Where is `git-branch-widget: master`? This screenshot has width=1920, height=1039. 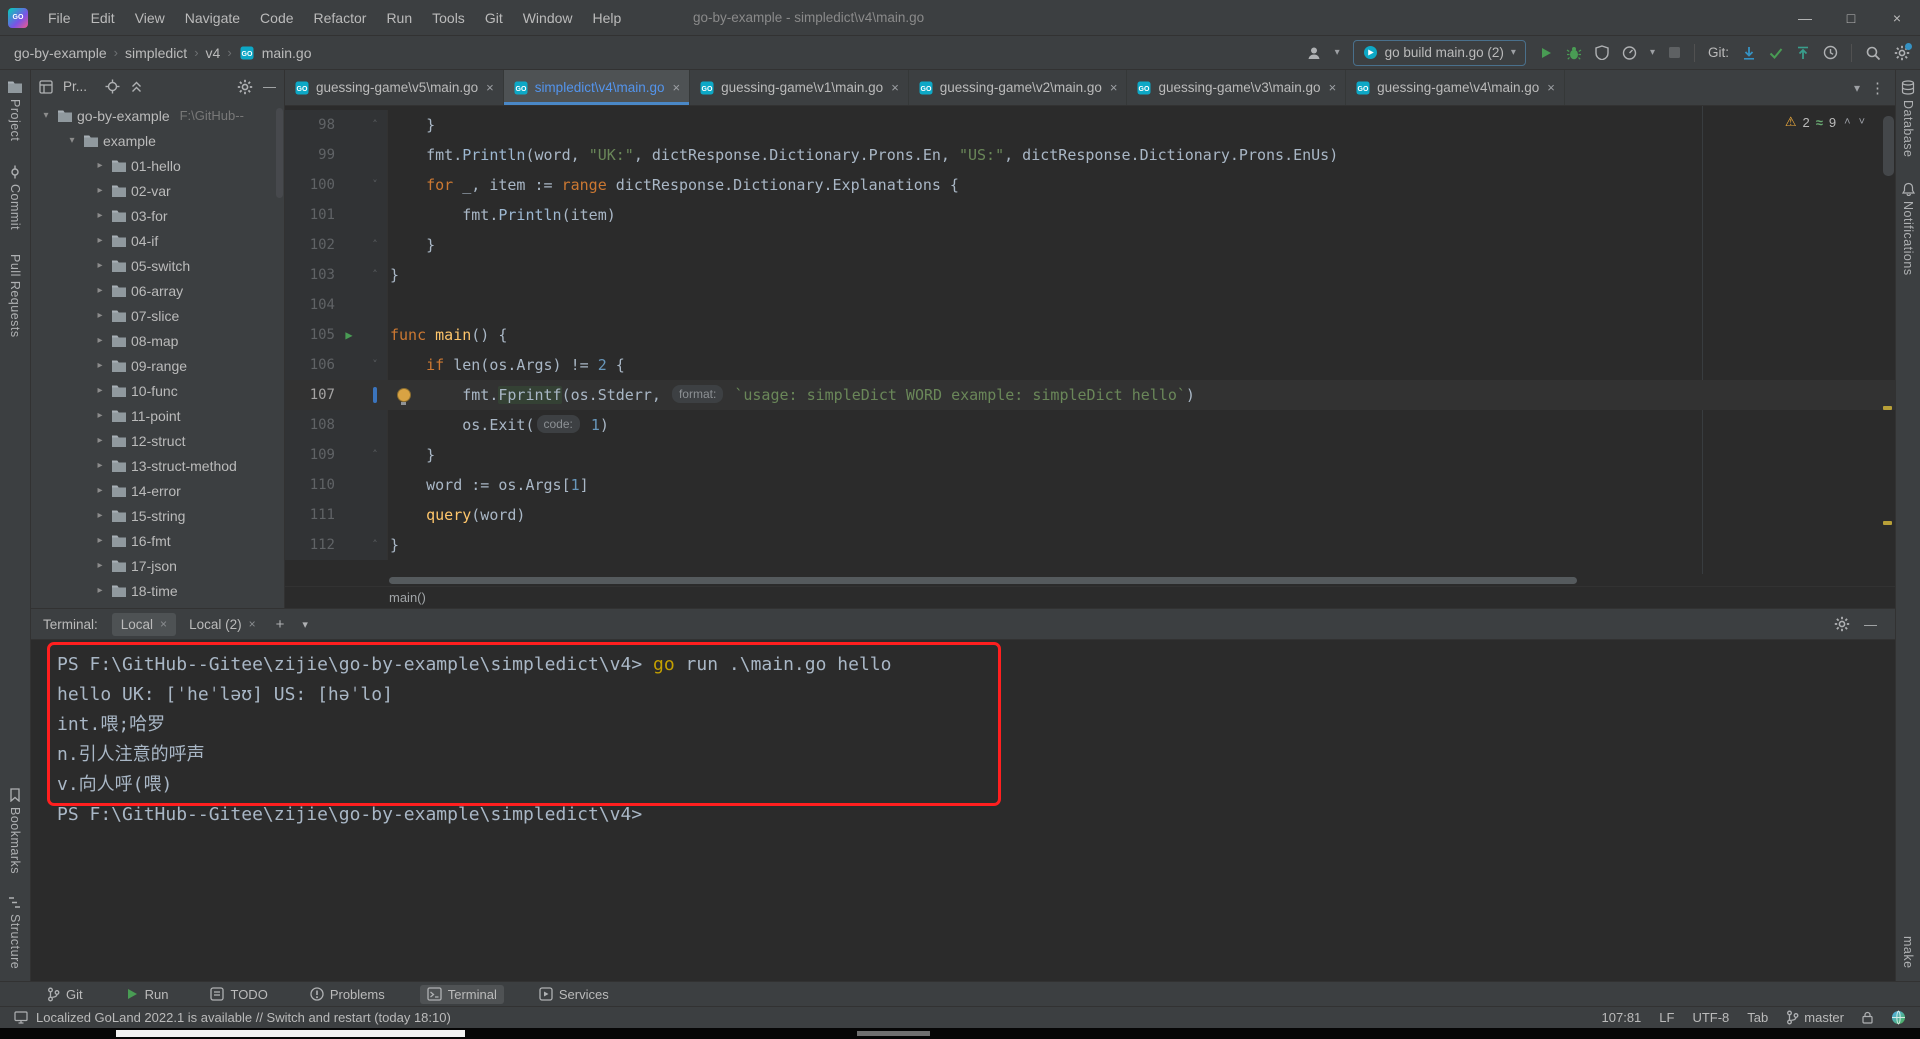
git-branch-widget: master is located at coordinates (1815, 1017).